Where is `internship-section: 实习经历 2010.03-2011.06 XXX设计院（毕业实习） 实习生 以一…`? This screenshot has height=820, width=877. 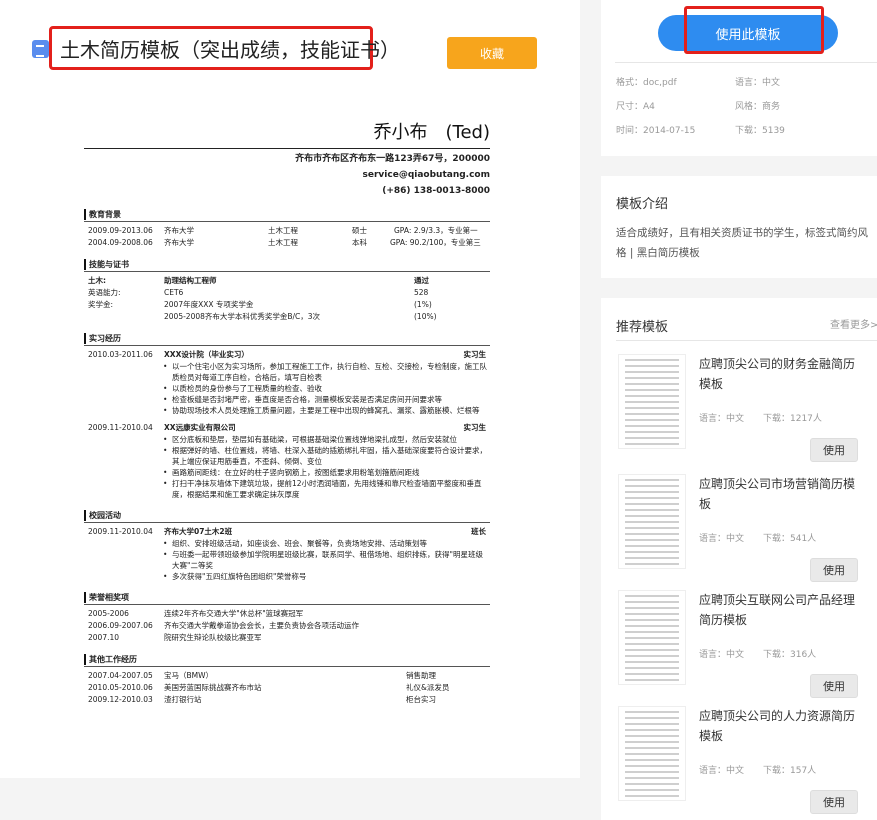
internship-section: 实习经历 2010.03-2011.06 XXX设计院（毕业实习） 实习生 以一… is located at coordinates (287, 416).